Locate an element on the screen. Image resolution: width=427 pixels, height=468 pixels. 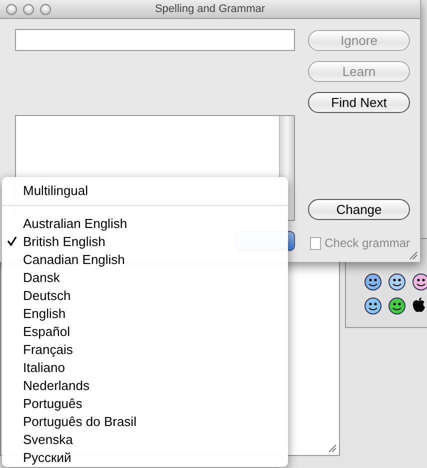
menu-item: British English is located at coordinates (145, 241).